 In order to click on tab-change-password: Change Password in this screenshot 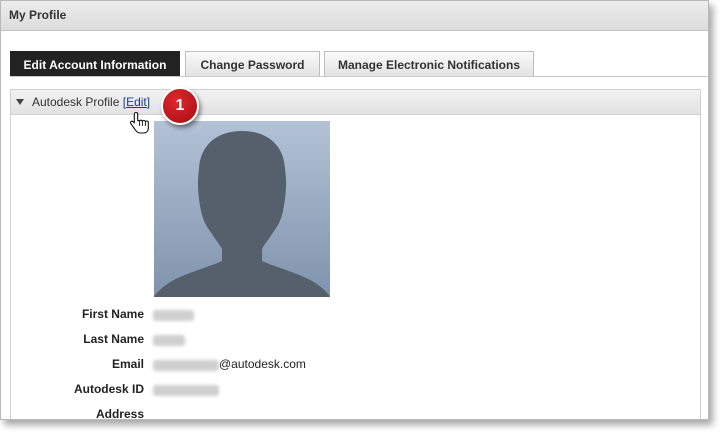, I will do `click(252, 63)`.